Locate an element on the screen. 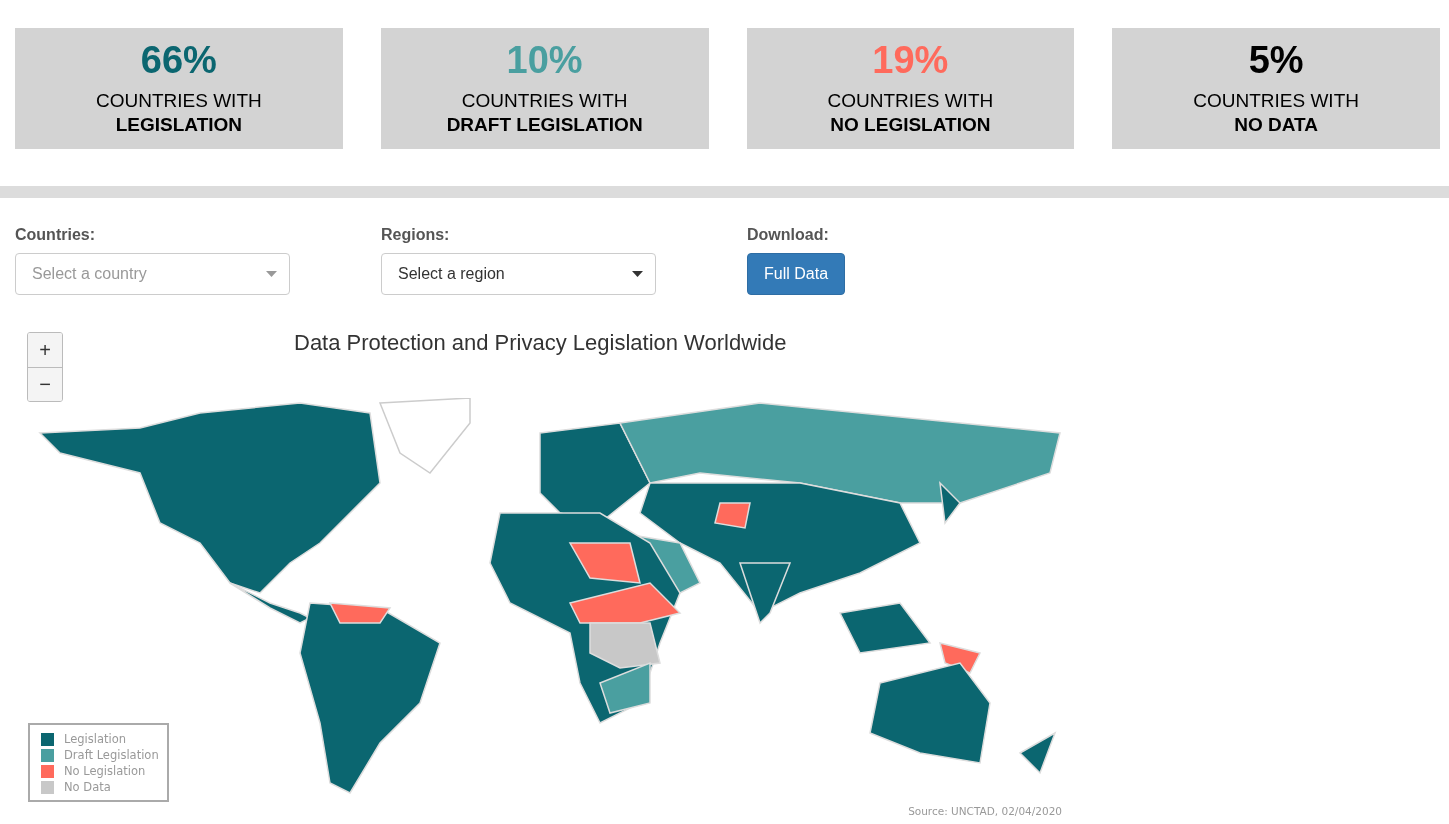 The height and width of the screenshot is (824, 1449). stat-percent: 19% is located at coordinates (910, 60).